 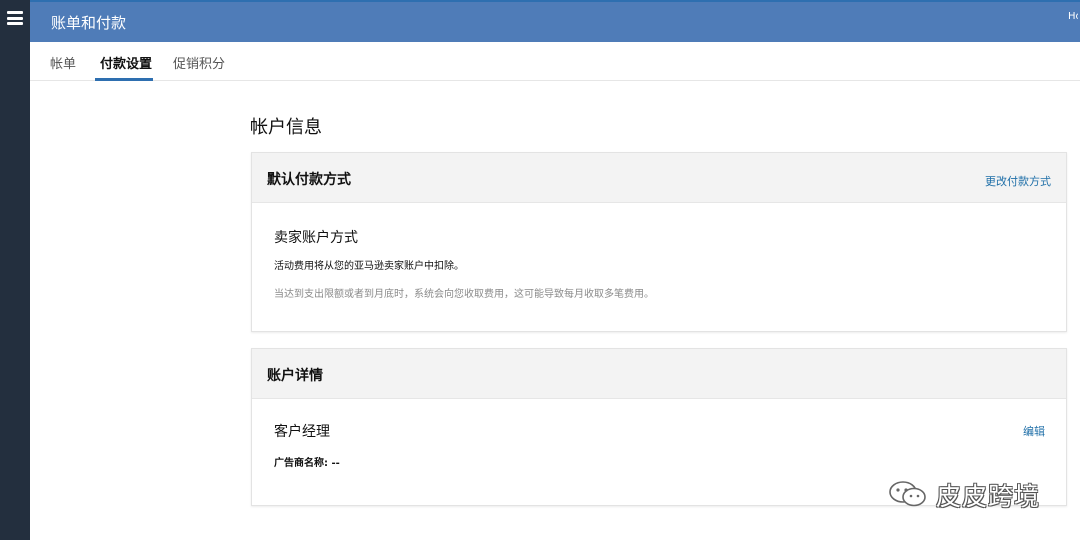 What do you see at coordinates (124, 79) in the screenshot?
I see `active-tab-indicator` at bounding box center [124, 79].